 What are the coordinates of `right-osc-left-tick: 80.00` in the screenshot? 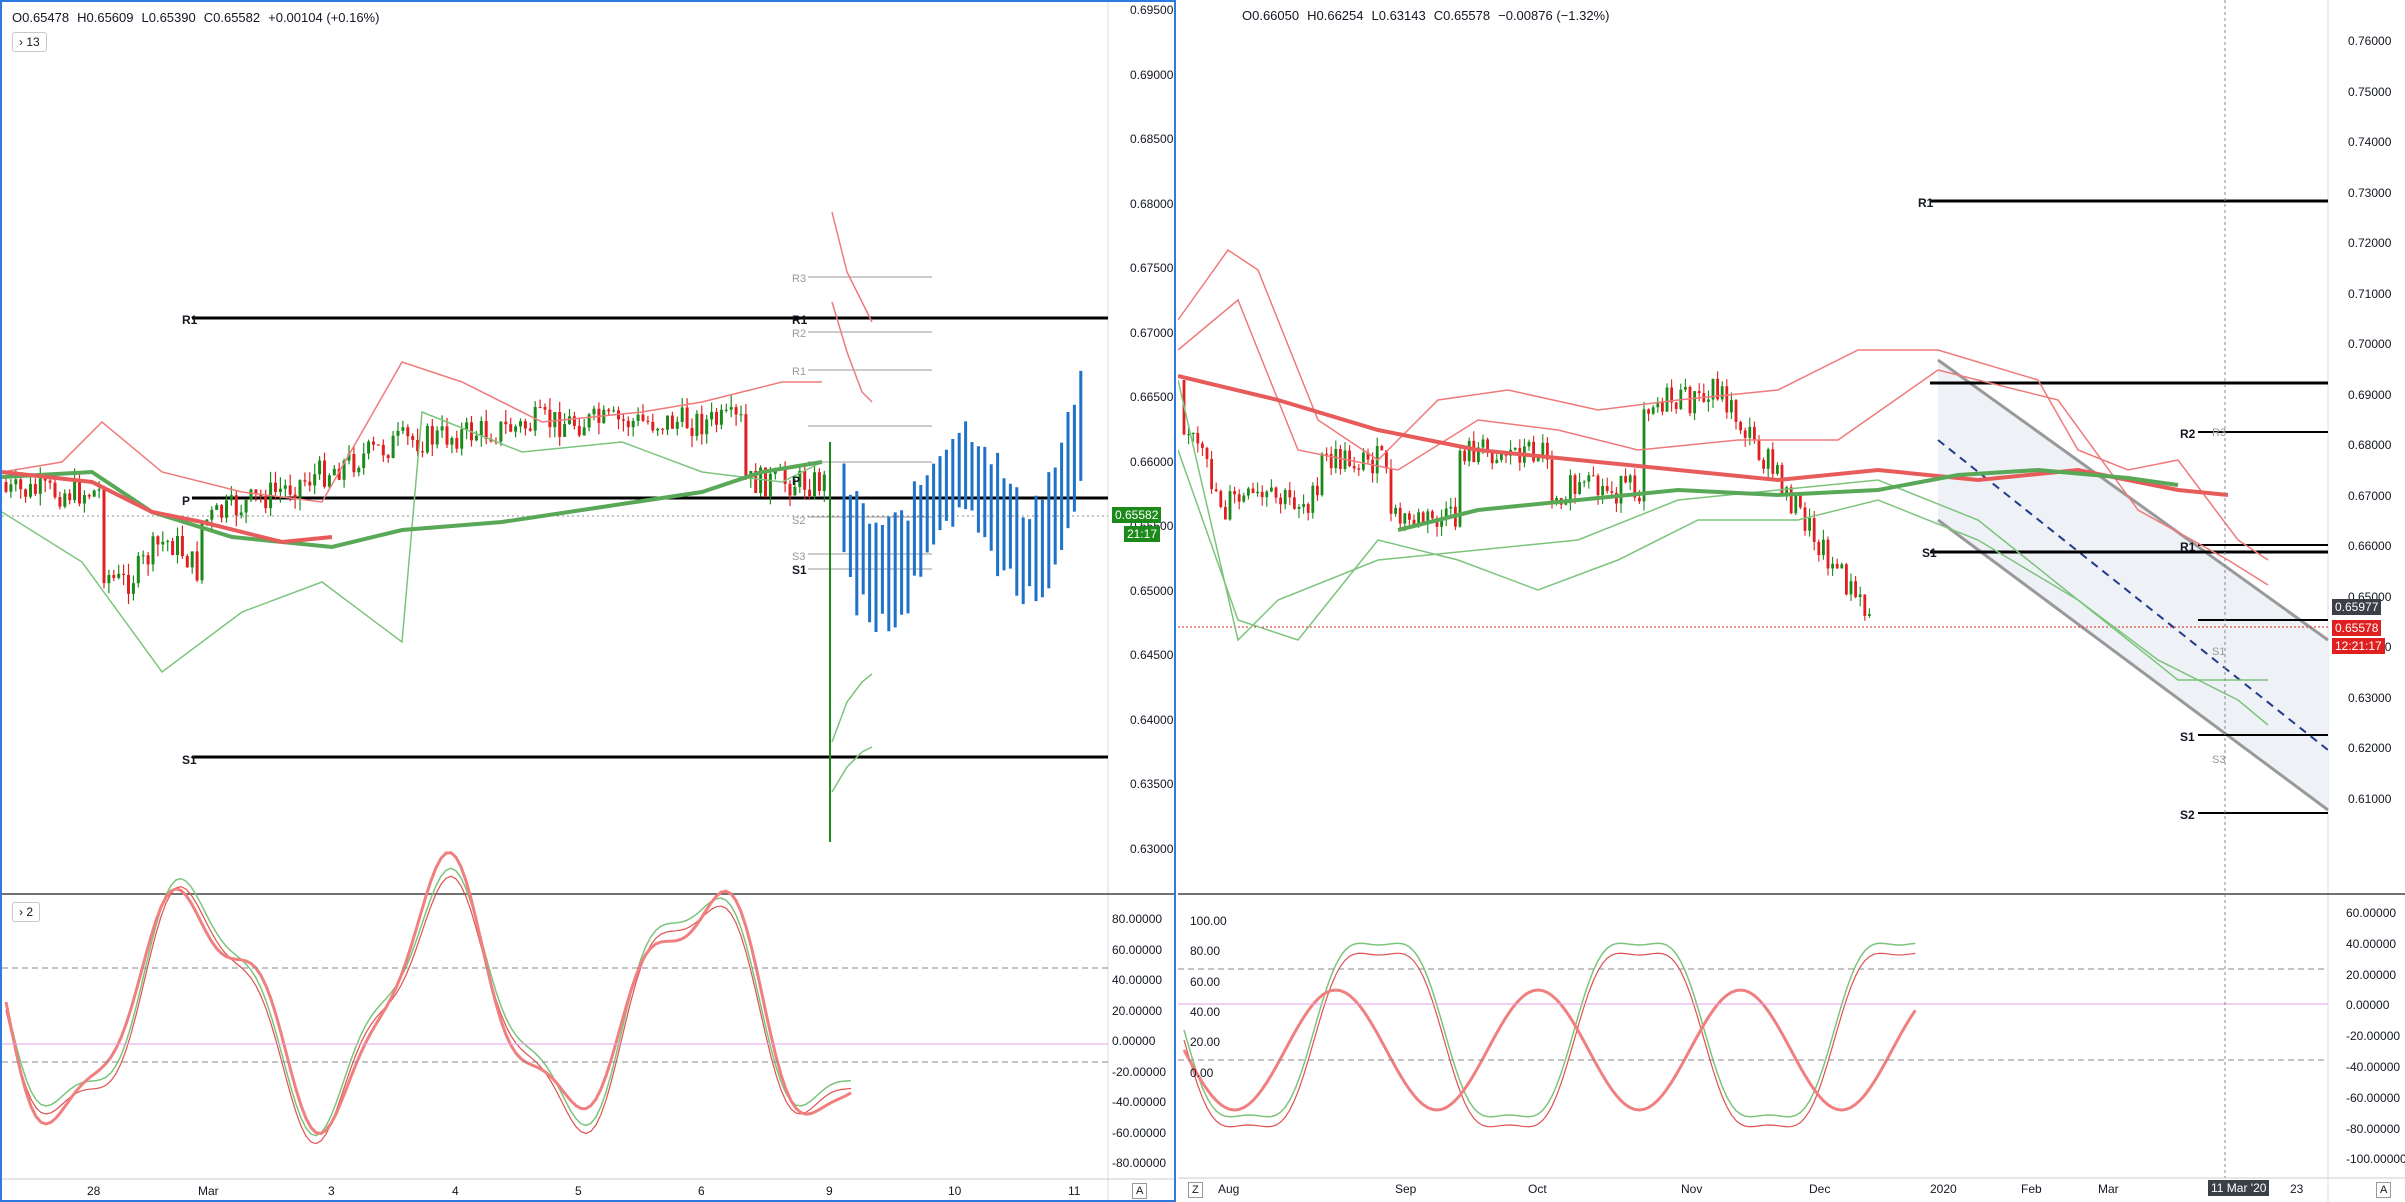 It's located at (1205, 951).